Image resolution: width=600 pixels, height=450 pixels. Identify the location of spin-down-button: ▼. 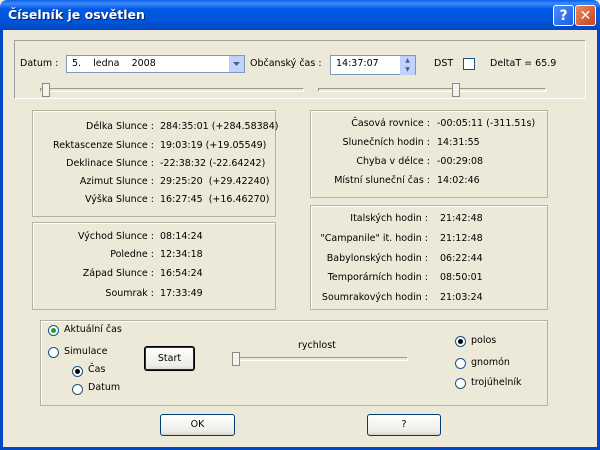
(407, 70).